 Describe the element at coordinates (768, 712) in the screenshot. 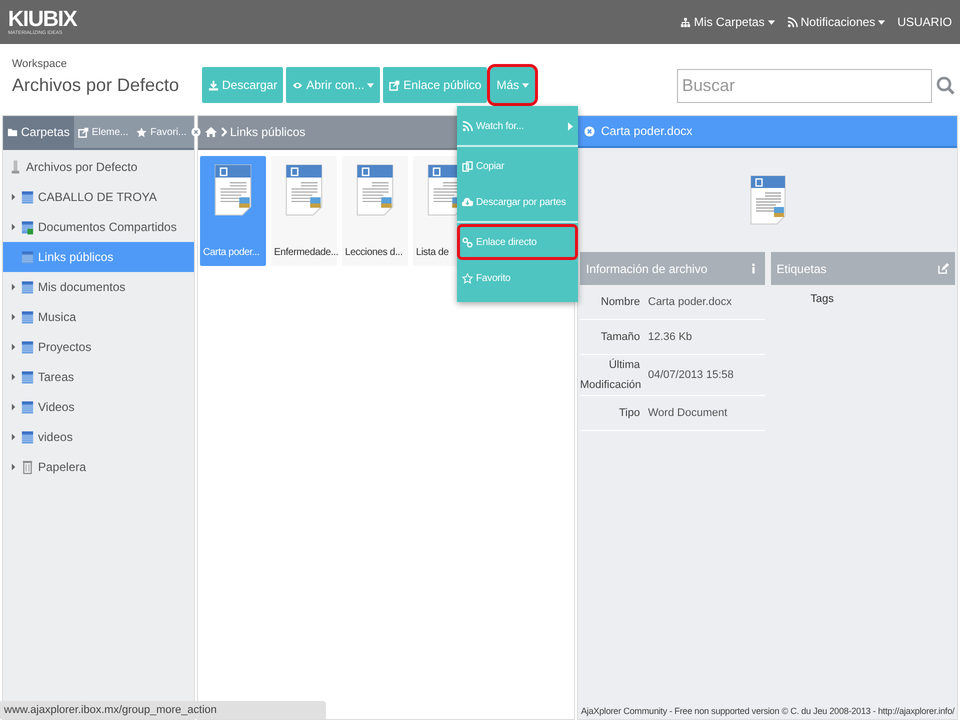

I see `footer-text: AjaXplorer Community - Free non supported version © C. du Jeu 2008-2013 - http://ajaxplorer.info/` at that location.